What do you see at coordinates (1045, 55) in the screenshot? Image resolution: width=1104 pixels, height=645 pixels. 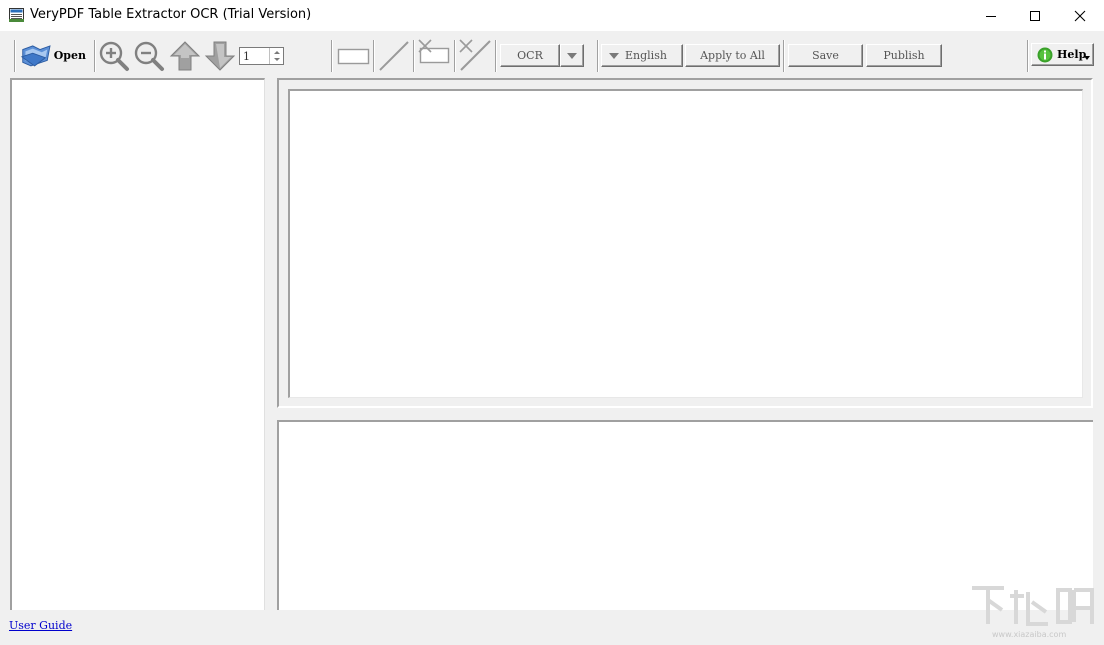 I see `info-icon` at bounding box center [1045, 55].